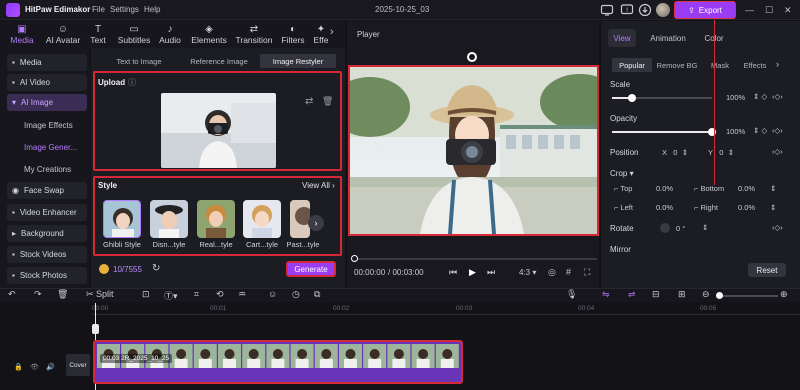 This screenshot has height=390, width=800. What do you see at coordinates (170, 34) in the screenshot?
I see `tool-audio: ♪ Audio` at bounding box center [170, 34].